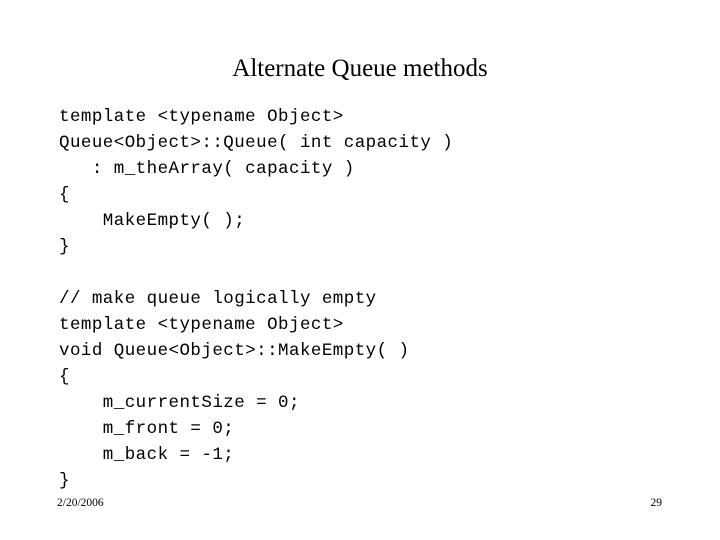 The height and width of the screenshot is (540, 720). What do you see at coordinates (234, 351) in the screenshot?
I see `code-line: void Queue<Object>::MakeEmpty( )` at bounding box center [234, 351].